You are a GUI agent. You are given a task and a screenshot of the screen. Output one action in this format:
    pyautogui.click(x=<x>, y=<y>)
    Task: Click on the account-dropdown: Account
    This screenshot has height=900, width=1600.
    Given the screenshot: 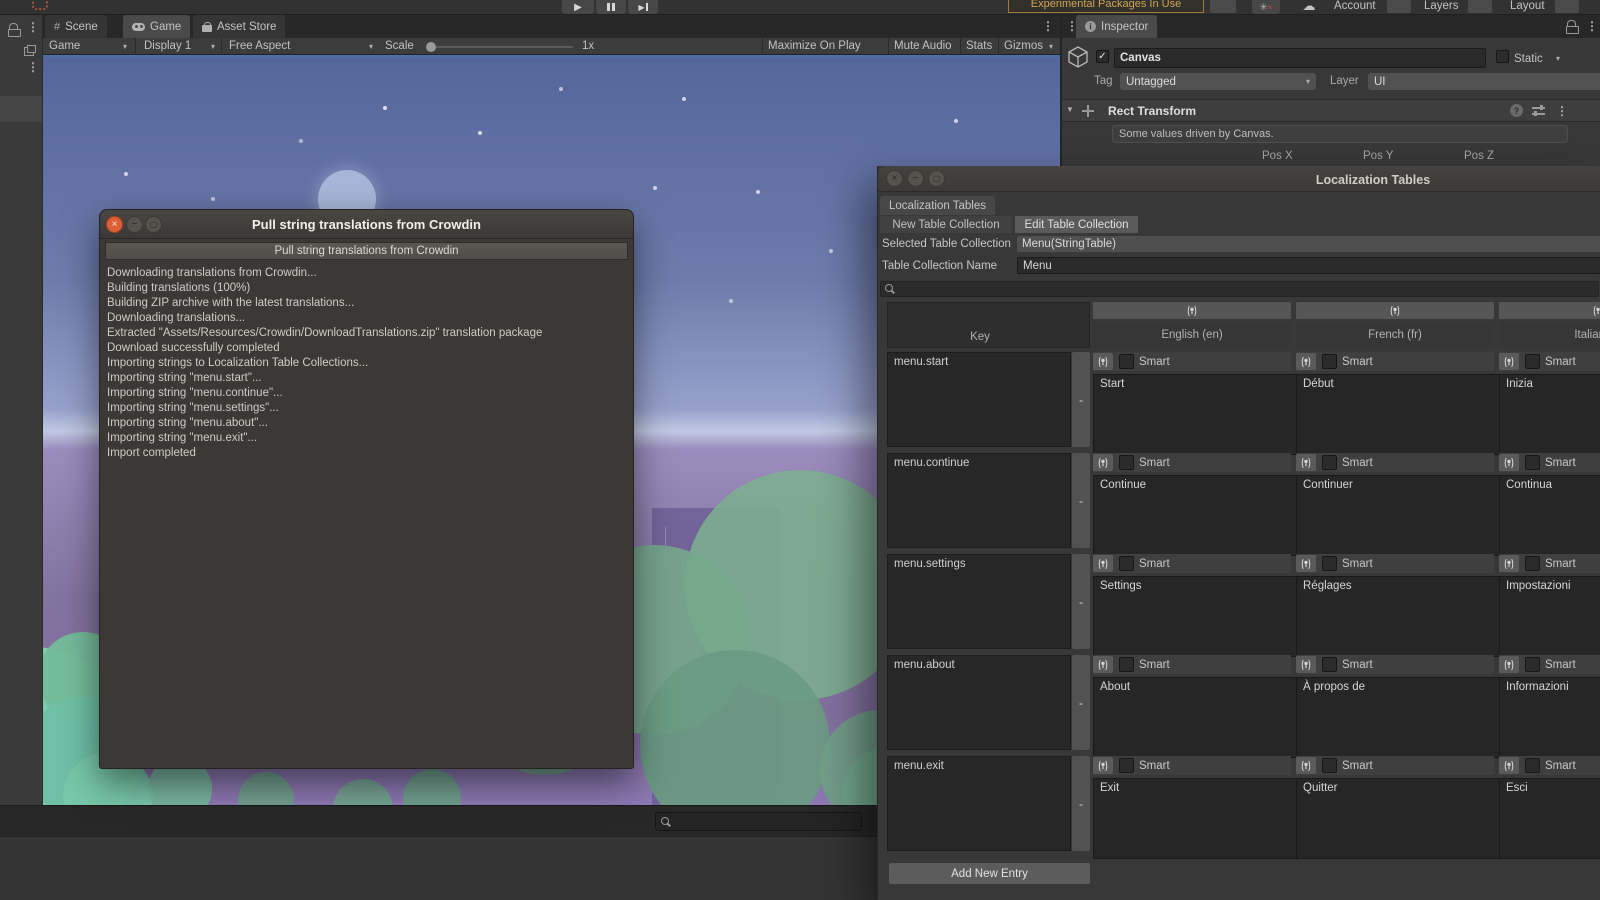 What is the action you would take?
    pyautogui.click(x=1355, y=6)
    